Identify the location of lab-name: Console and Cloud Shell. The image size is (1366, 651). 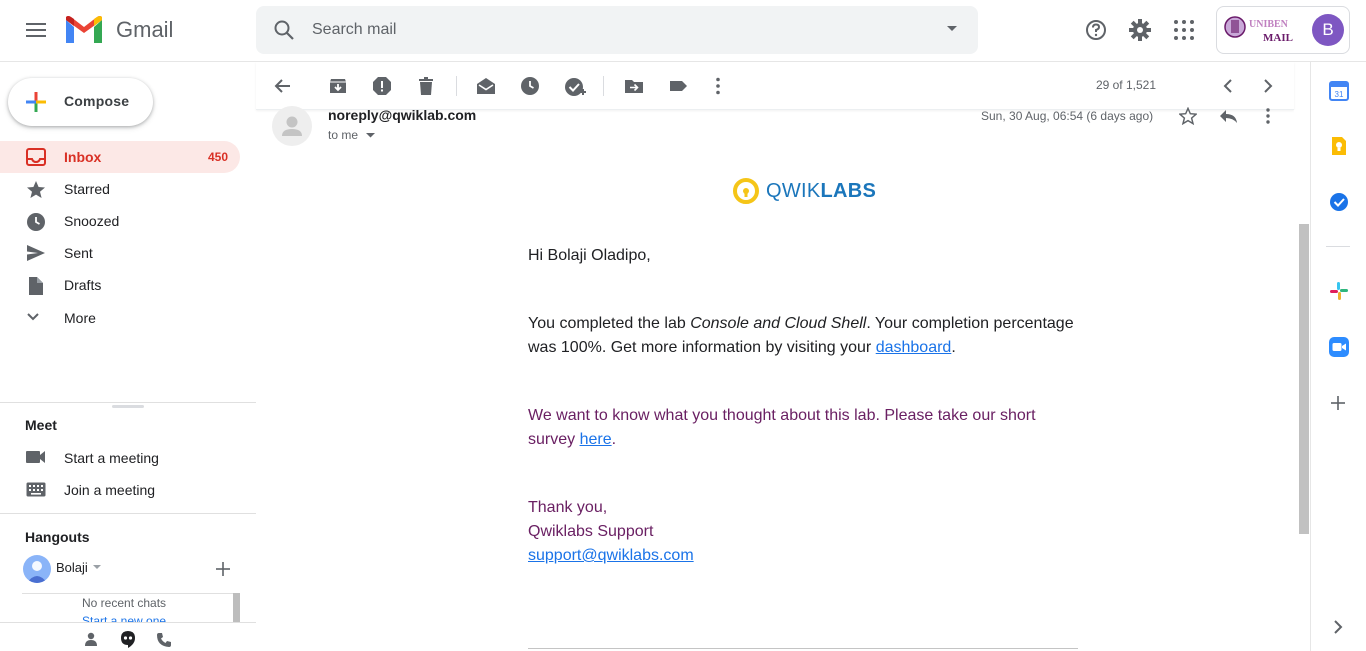
(778, 323).